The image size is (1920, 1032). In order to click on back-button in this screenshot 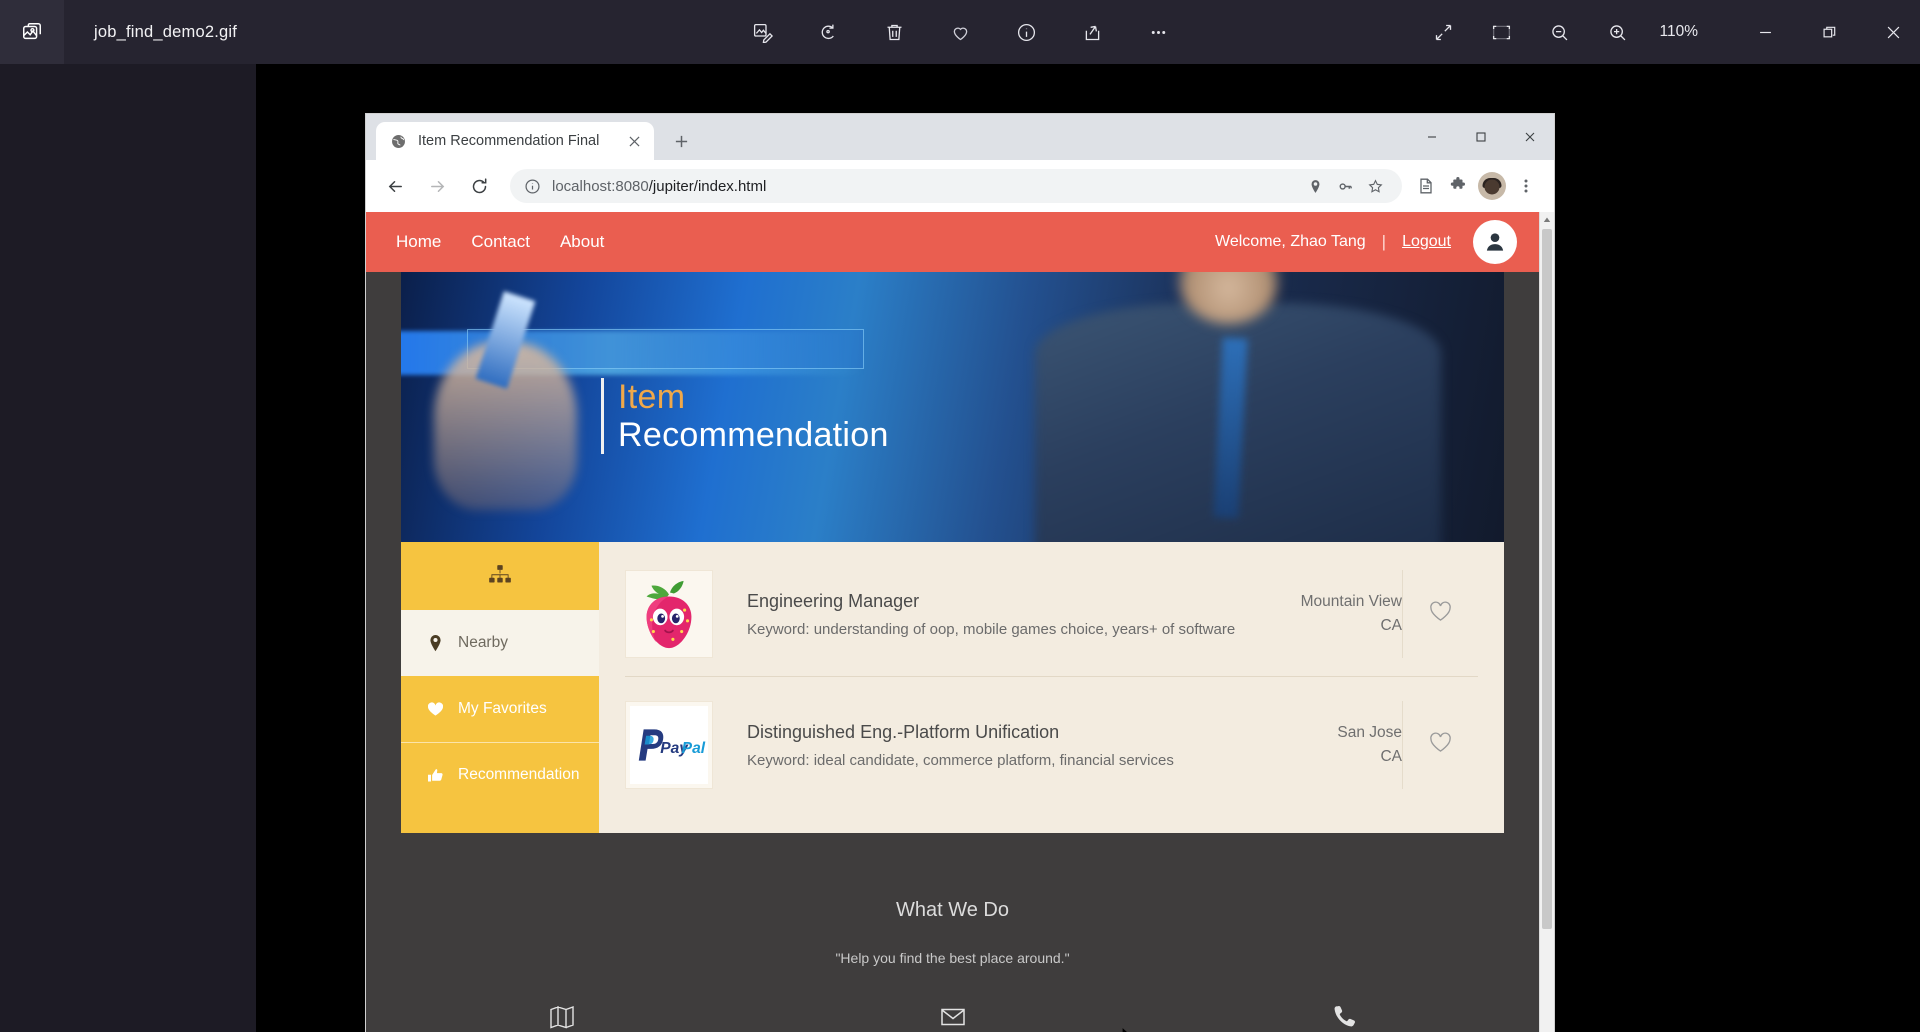, I will do `click(395, 186)`.